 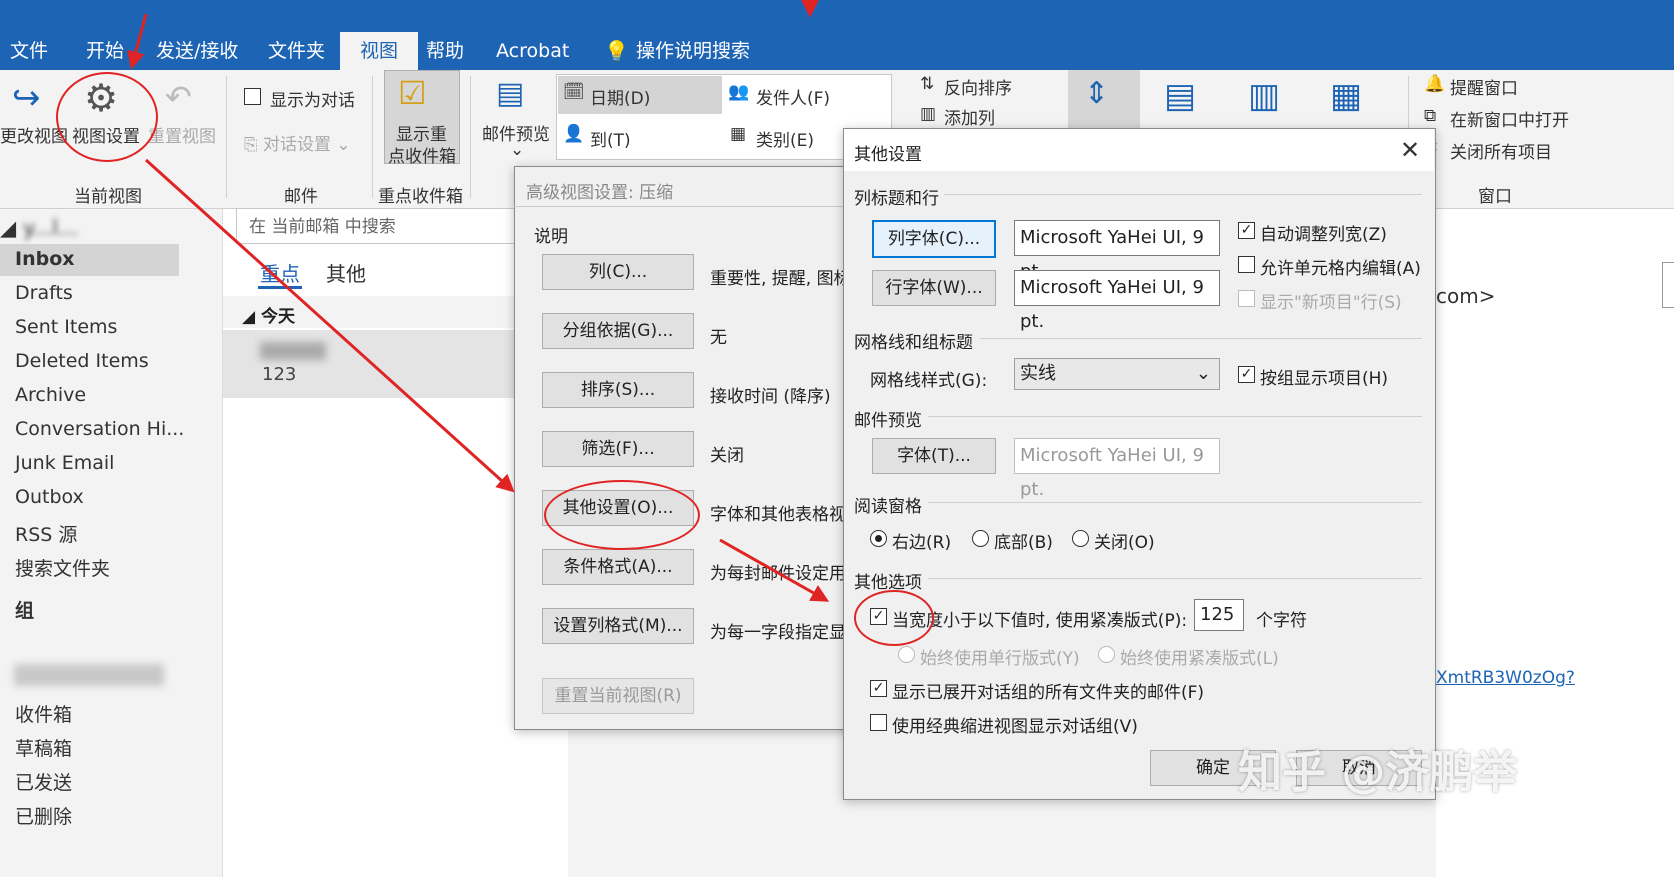 What do you see at coordinates (329, 325) in the screenshot?
I see `arrow-to-other-settings` at bounding box center [329, 325].